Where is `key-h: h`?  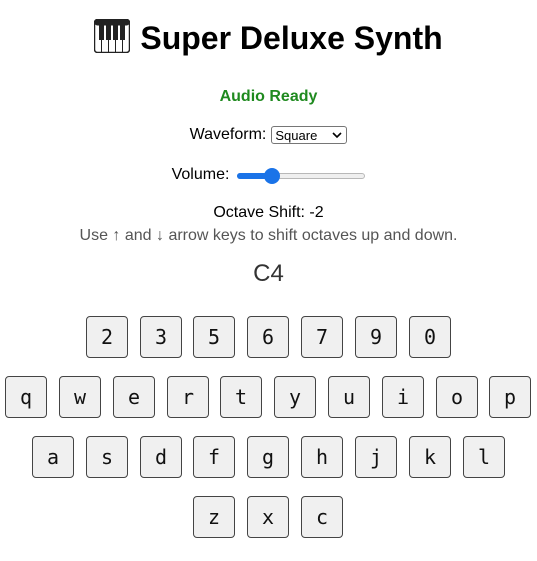
key-h: h is located at coordinates (322, 457).